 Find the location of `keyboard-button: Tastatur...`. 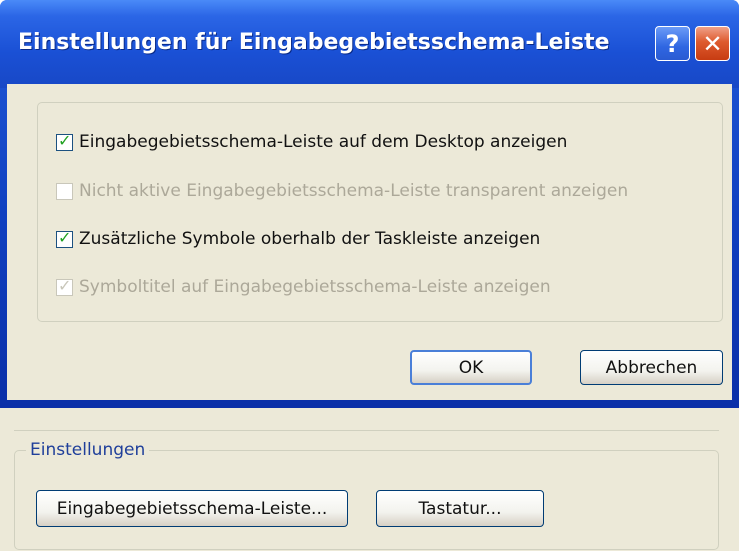

keyboard-button: Tastatur... is located at coordinates (460, 508).